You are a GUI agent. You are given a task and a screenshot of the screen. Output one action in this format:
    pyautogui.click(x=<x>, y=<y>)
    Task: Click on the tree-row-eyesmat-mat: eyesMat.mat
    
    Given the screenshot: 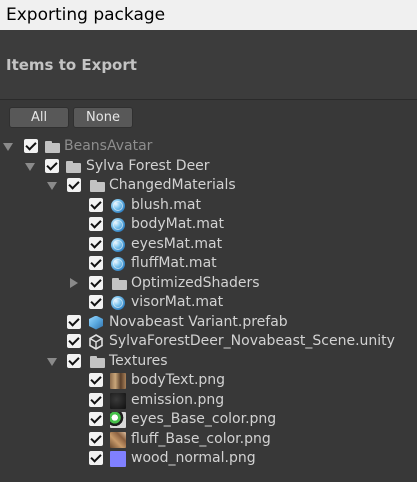 What is the action you would take?
    pyautogui.click(x=208, y=245)
    